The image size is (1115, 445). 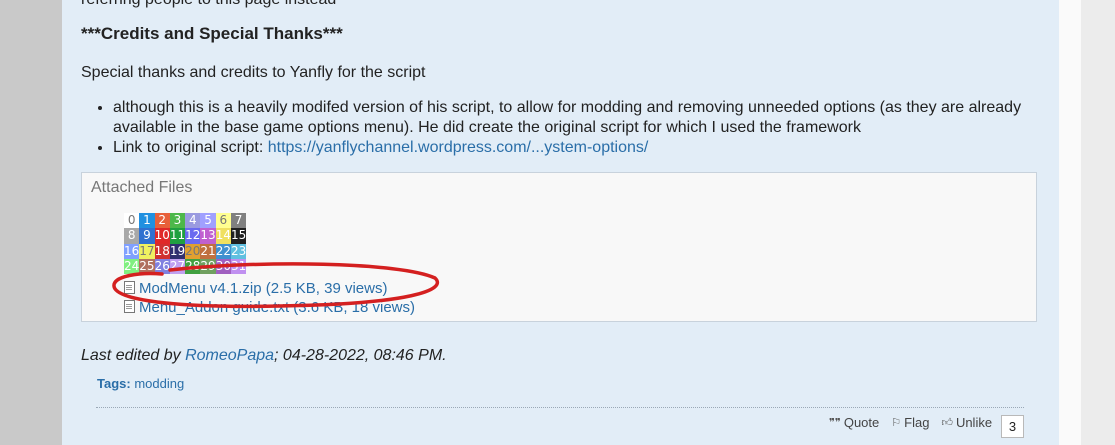 I want to click on edited-date: ; 04-28-2022, 08:46 PM., so click(x=360, y=355).